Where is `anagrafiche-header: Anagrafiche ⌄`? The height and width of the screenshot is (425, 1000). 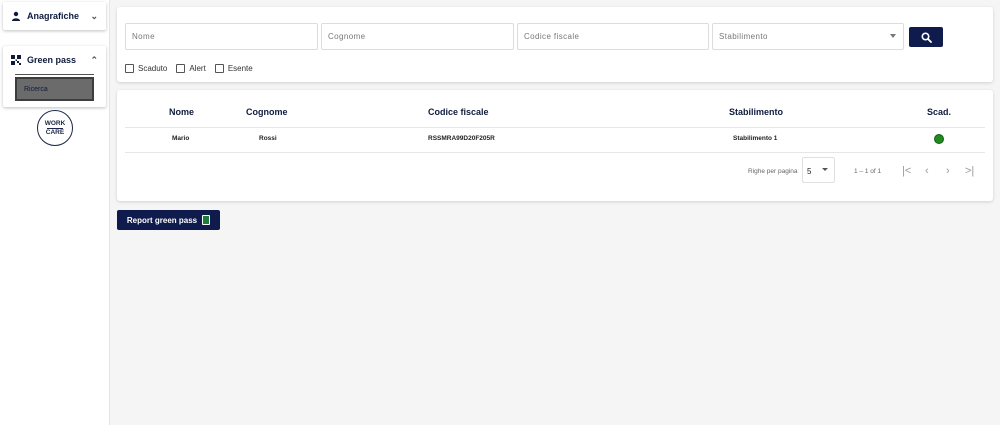
anagrafiche-header: Anagrafiche ⌄ is located at coordinates (54, 16).